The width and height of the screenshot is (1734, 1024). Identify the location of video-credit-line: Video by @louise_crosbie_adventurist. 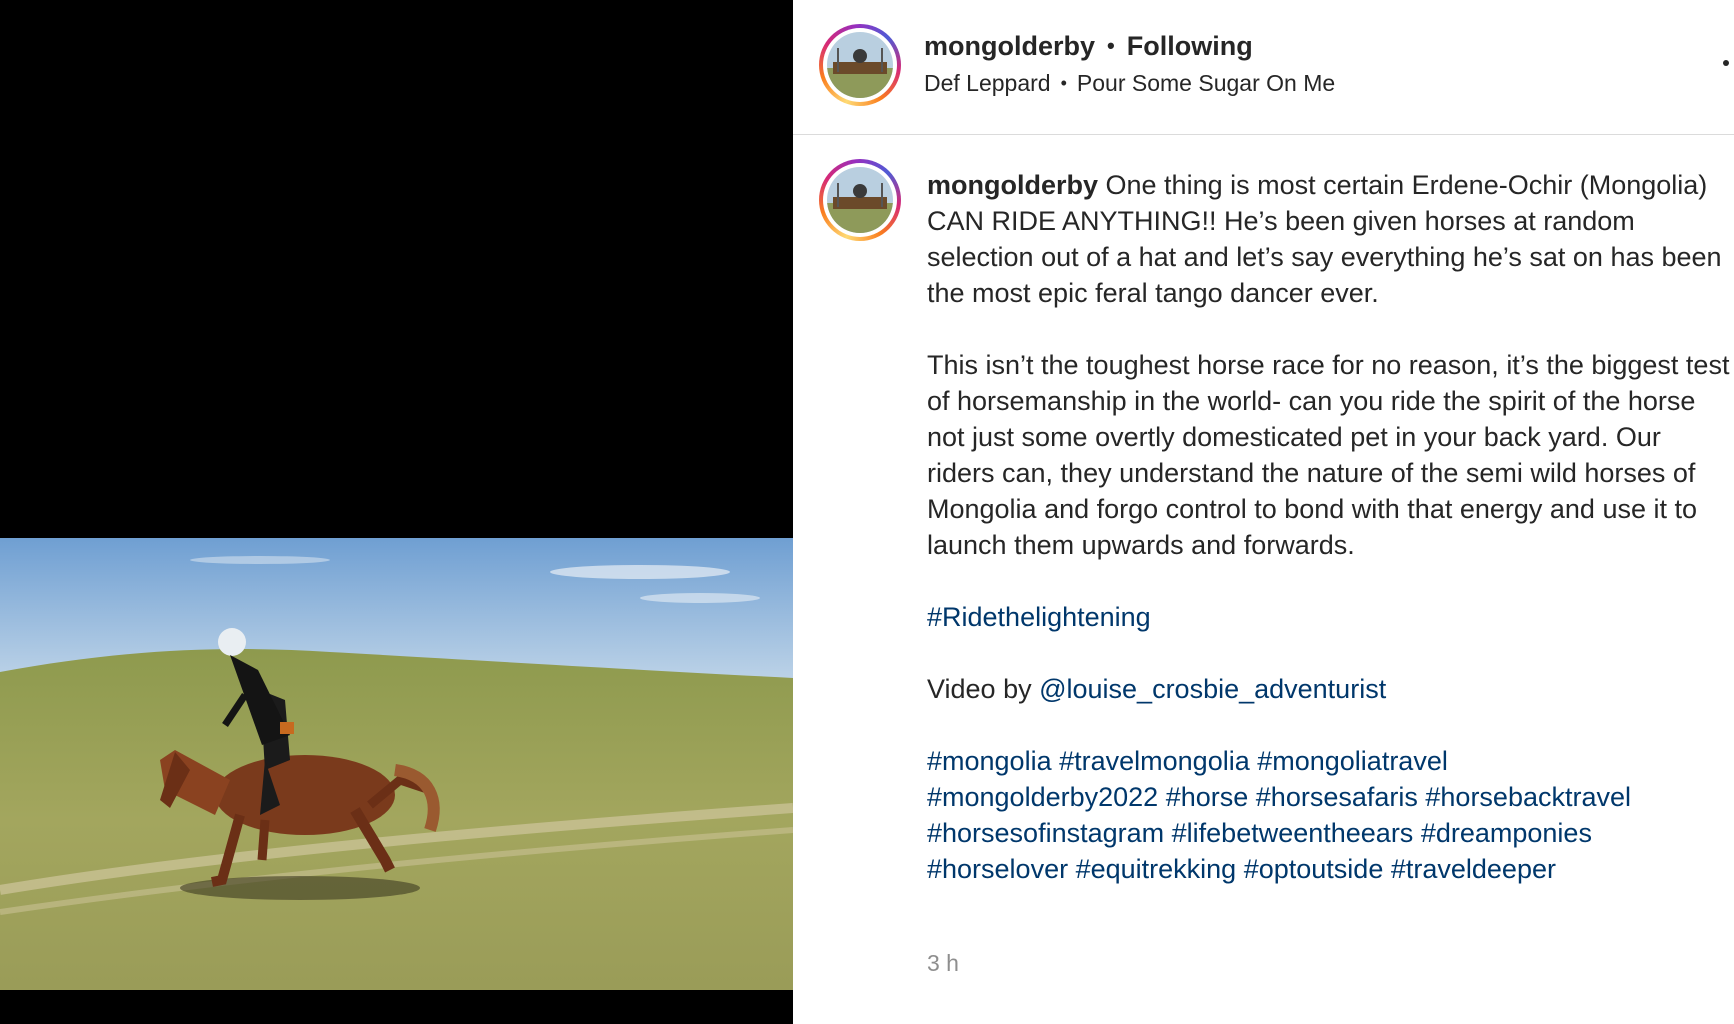
(1329, 689).